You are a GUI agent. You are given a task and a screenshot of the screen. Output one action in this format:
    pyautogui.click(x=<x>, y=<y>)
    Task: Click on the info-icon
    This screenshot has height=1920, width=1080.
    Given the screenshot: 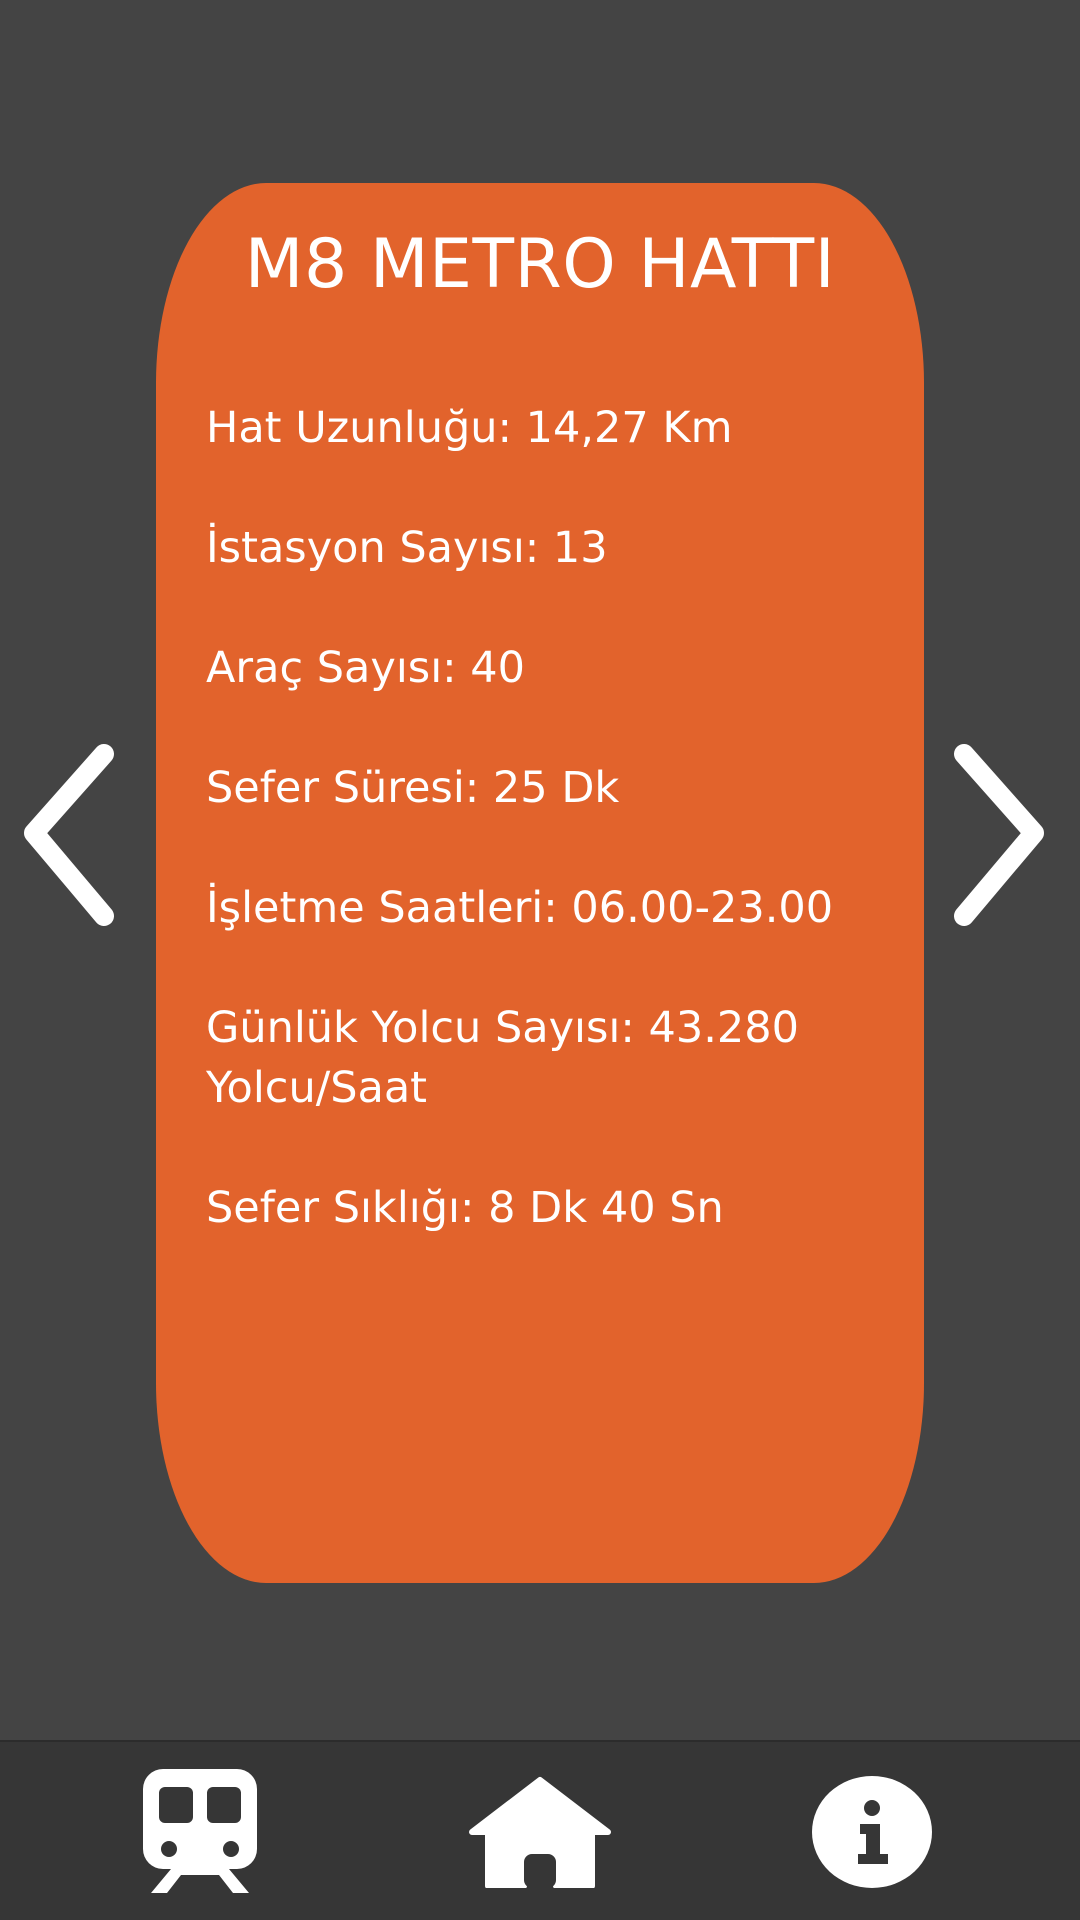 What is the action you would take?
    pyautogui.click(x=872, y=1832)
    